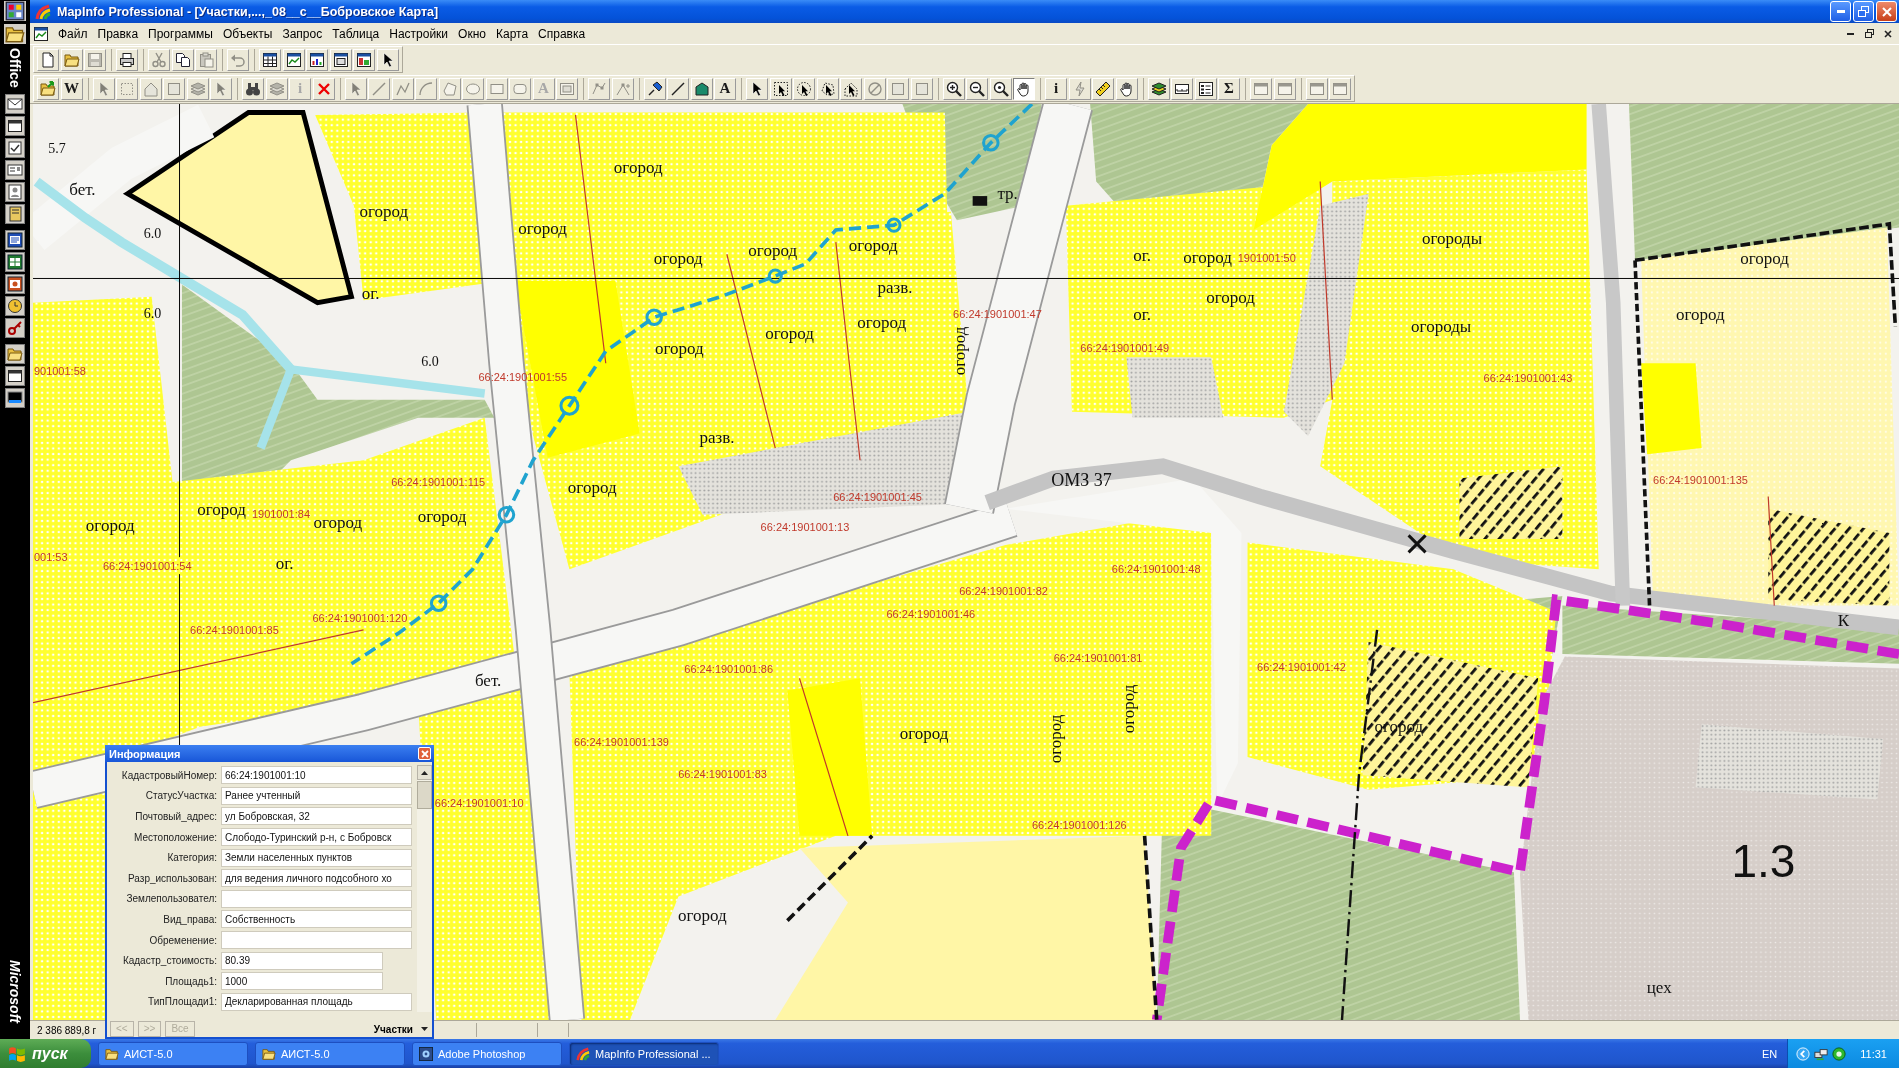 This screenshot has height=1068, width=1899. I want to click on value-field: Декларированная площадь, so click(316, 1001).